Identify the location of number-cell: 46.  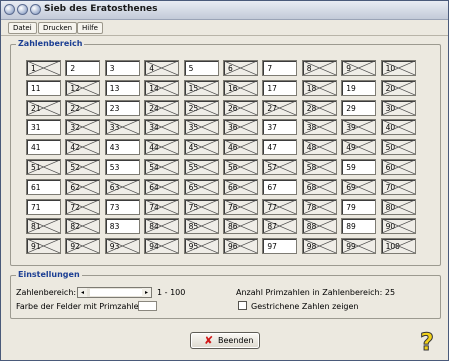
(240, 147).